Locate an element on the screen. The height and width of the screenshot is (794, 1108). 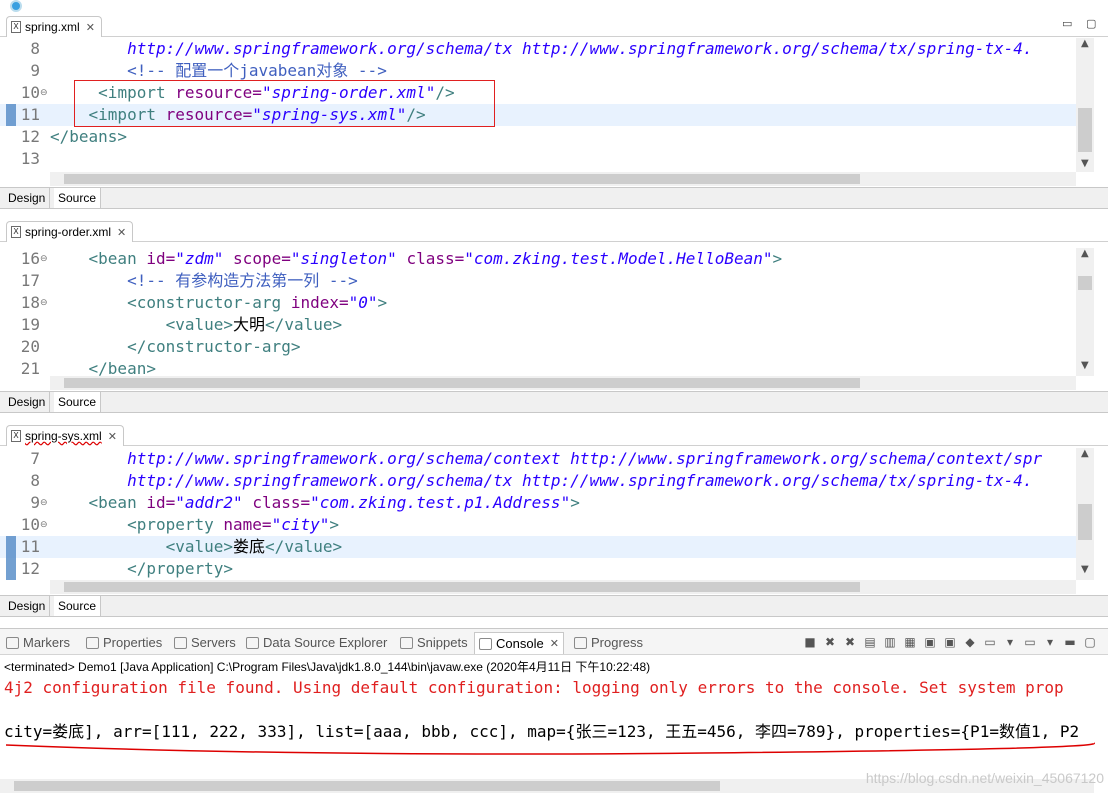
line-number: 10 is located at coordinates (30, 92).